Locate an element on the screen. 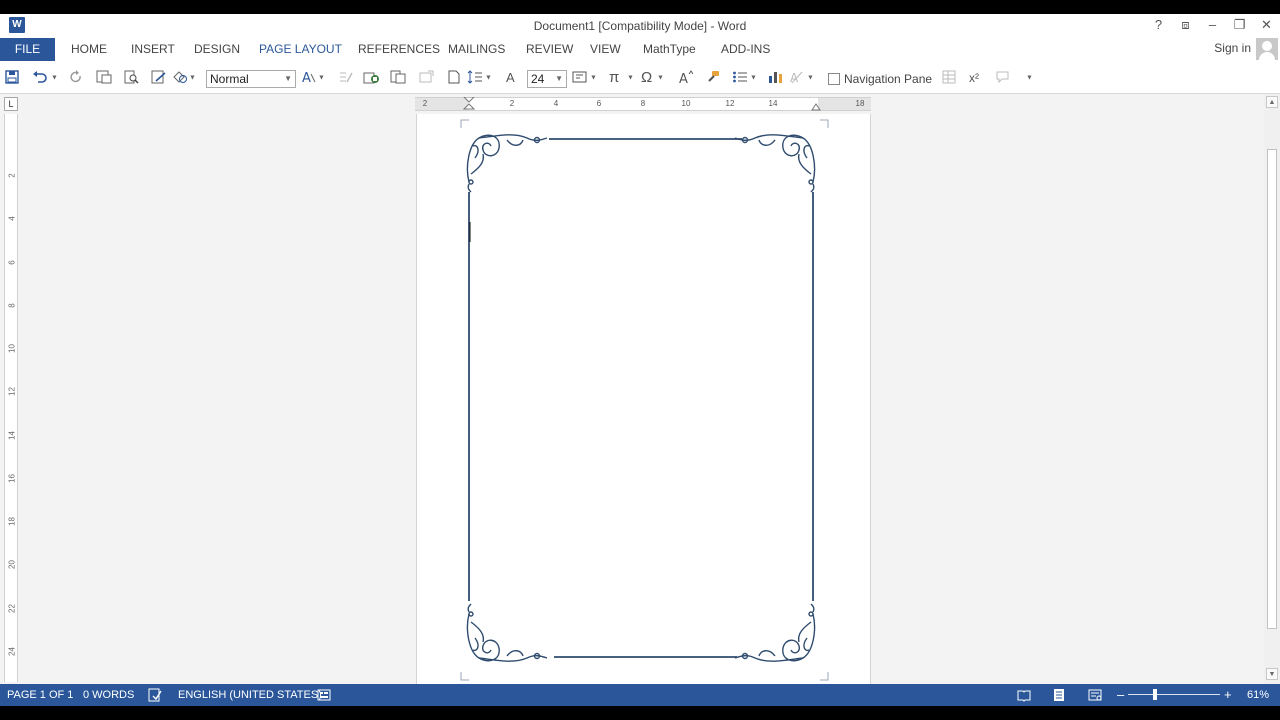 The width and height of the screenshot is (1280, 720). sign-in-link: Sign in is located at coordinates (1232, 48).